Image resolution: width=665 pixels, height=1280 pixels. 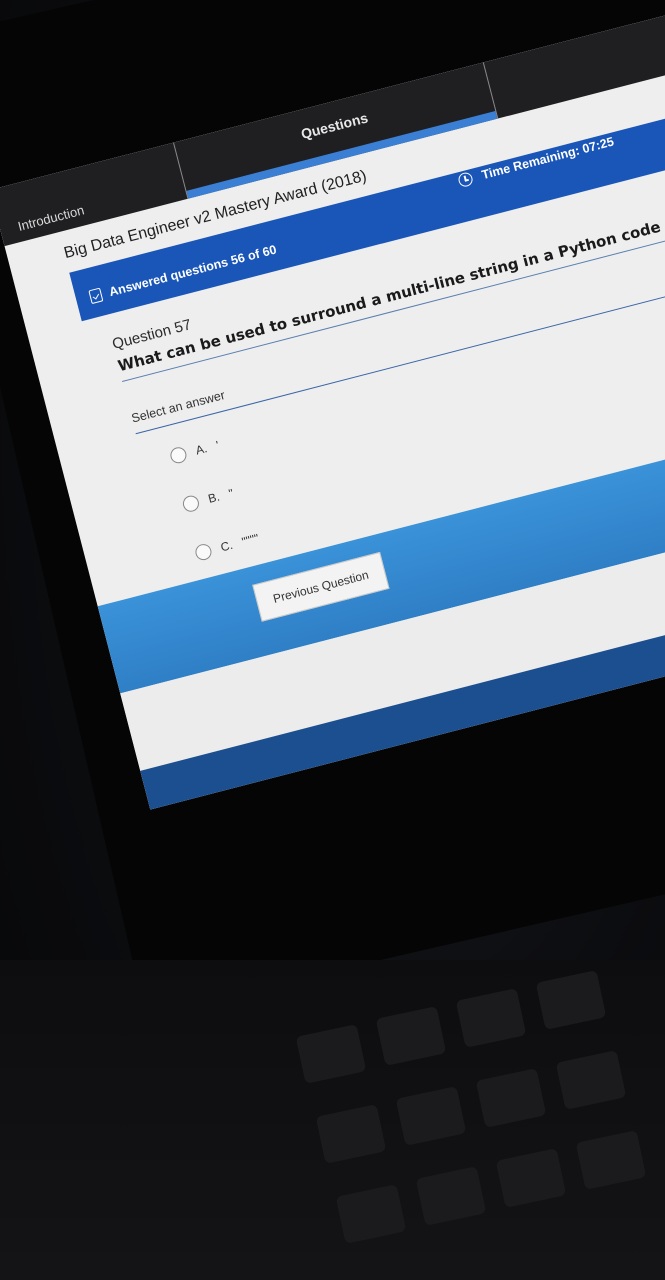 I want to click on select-answer-label: Select an answer, so click(x=178, y=406).